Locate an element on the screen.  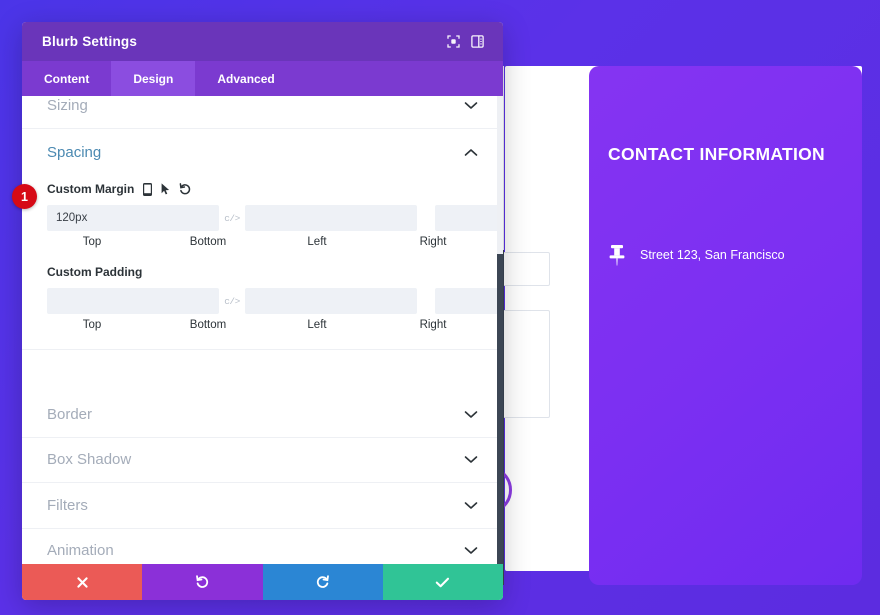
layout-toggle-icon is located at coordinates (477, 42).